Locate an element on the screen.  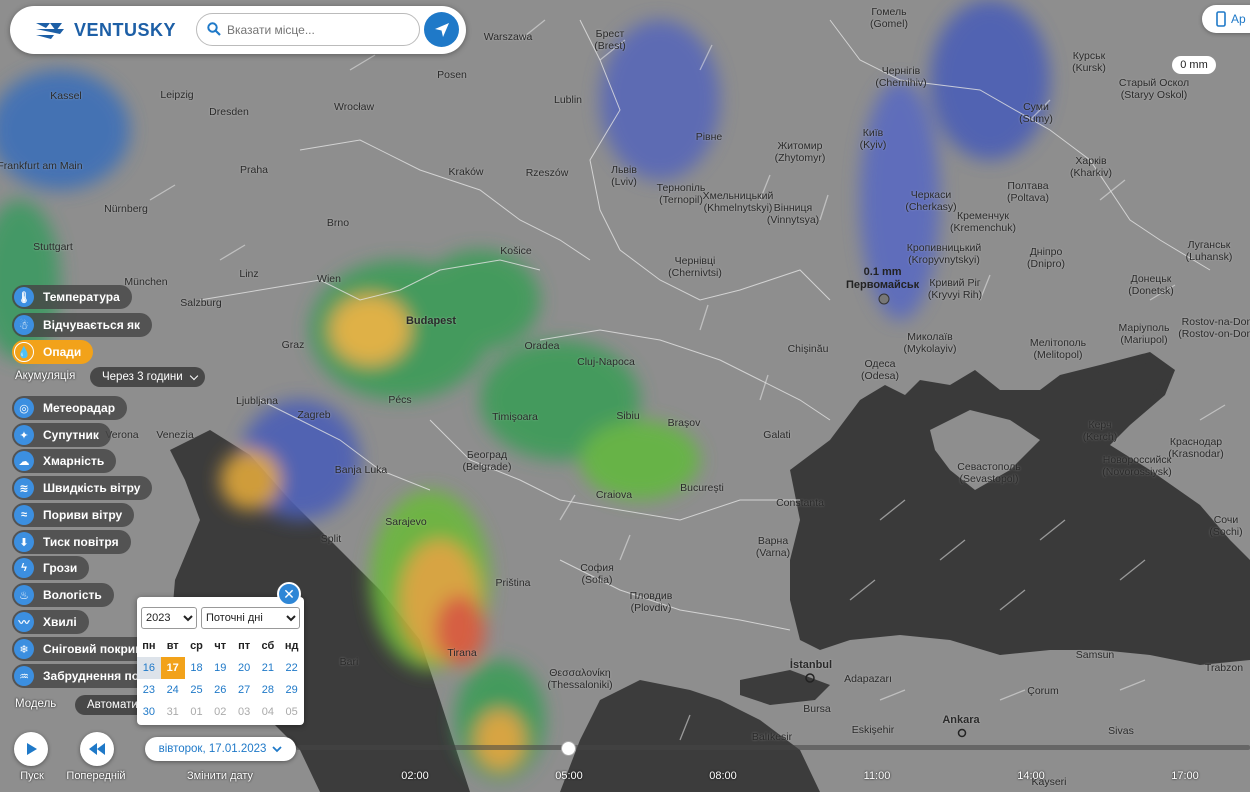
layer-wind-gusts: ≈ Пориви вітру is located at coordinates (73, 515).